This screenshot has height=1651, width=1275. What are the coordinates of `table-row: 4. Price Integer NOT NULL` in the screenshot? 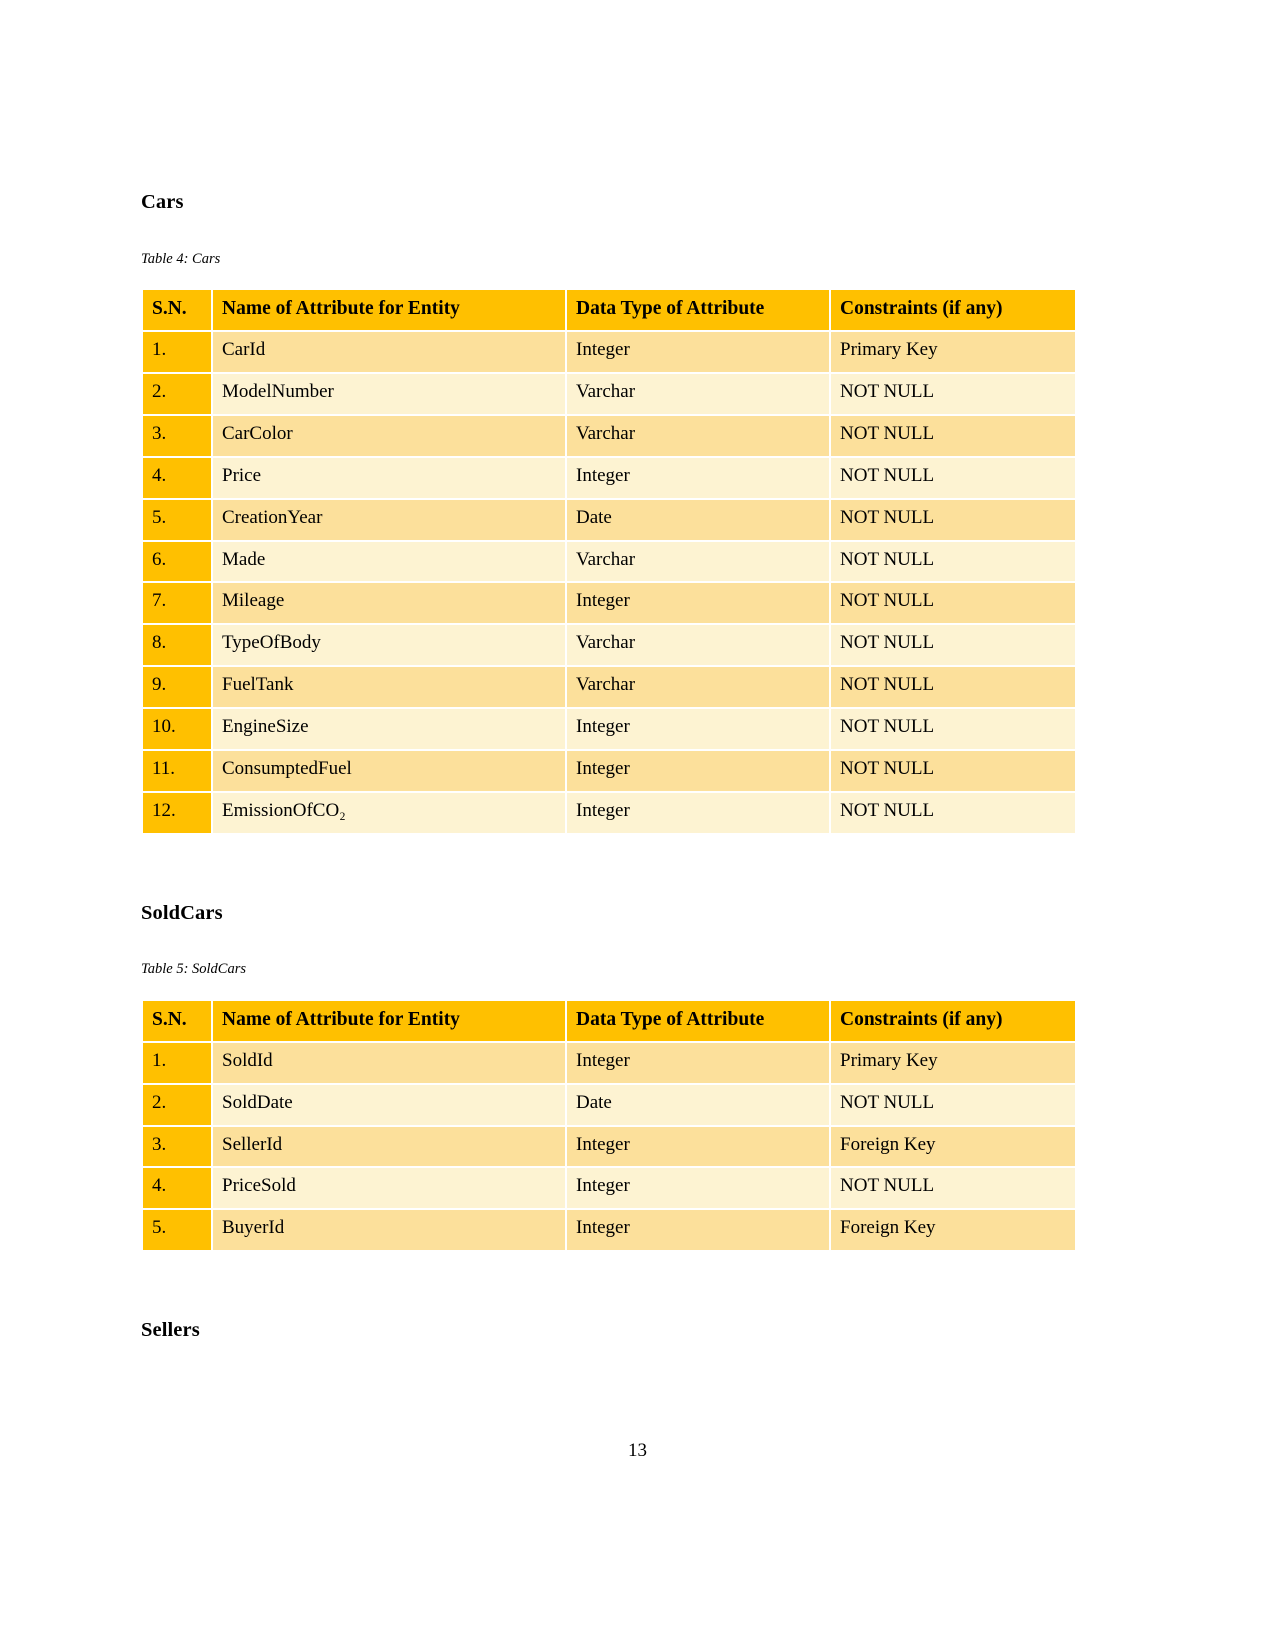 It's located at (609, 477).